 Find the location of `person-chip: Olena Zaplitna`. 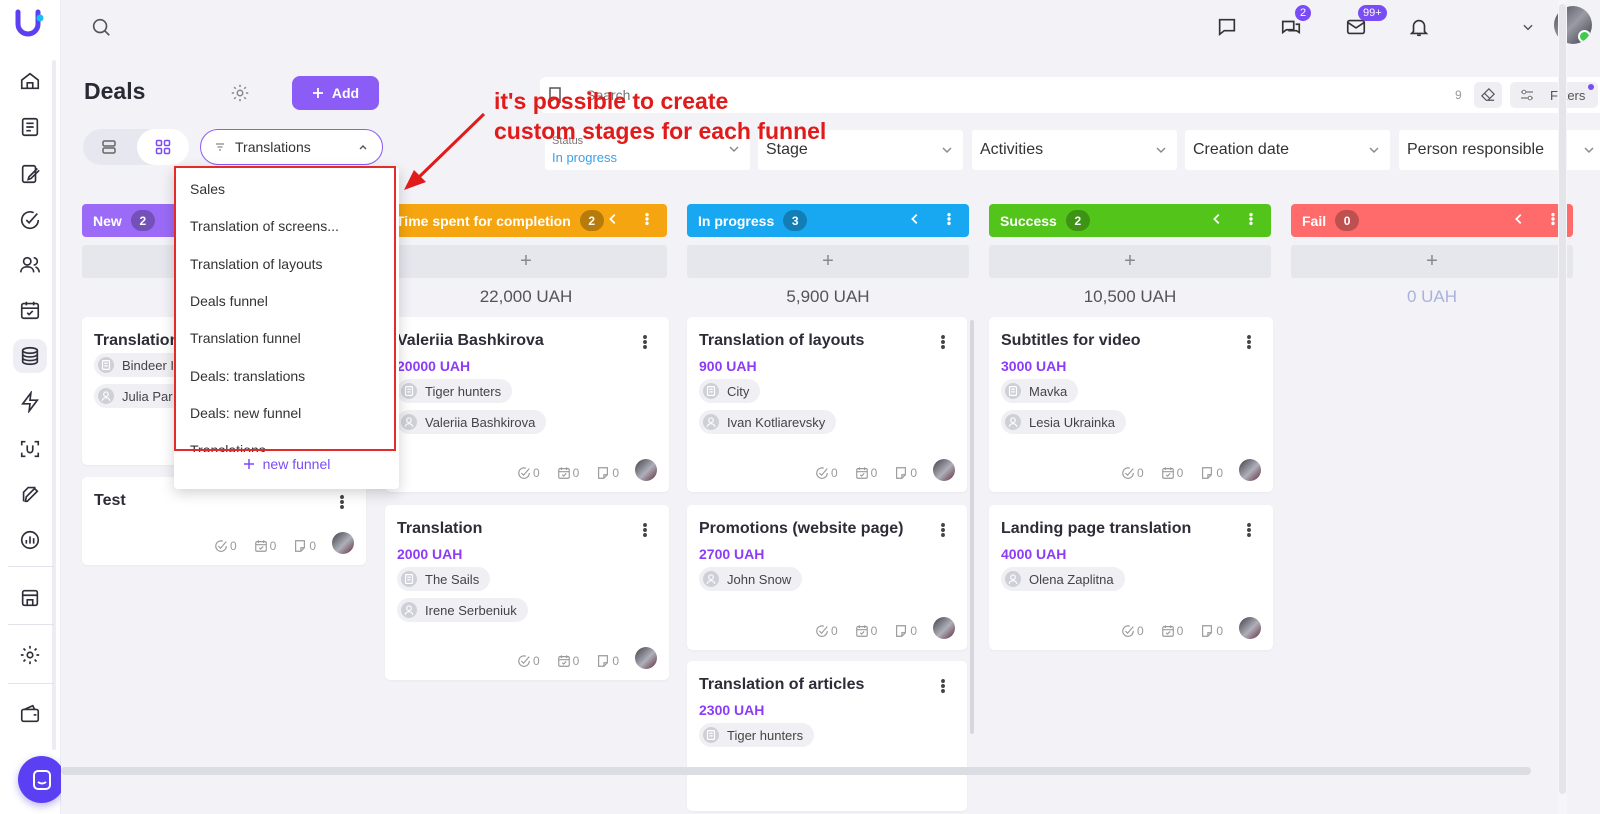

person-chip: Olena Zaplitna is located at coordinates (1063, 579).